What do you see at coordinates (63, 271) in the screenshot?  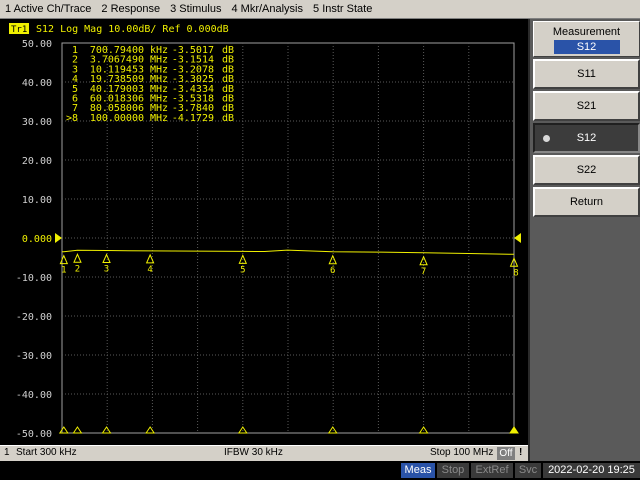 I see `marker-flag-label: 1` at bounding box center [63, 271].